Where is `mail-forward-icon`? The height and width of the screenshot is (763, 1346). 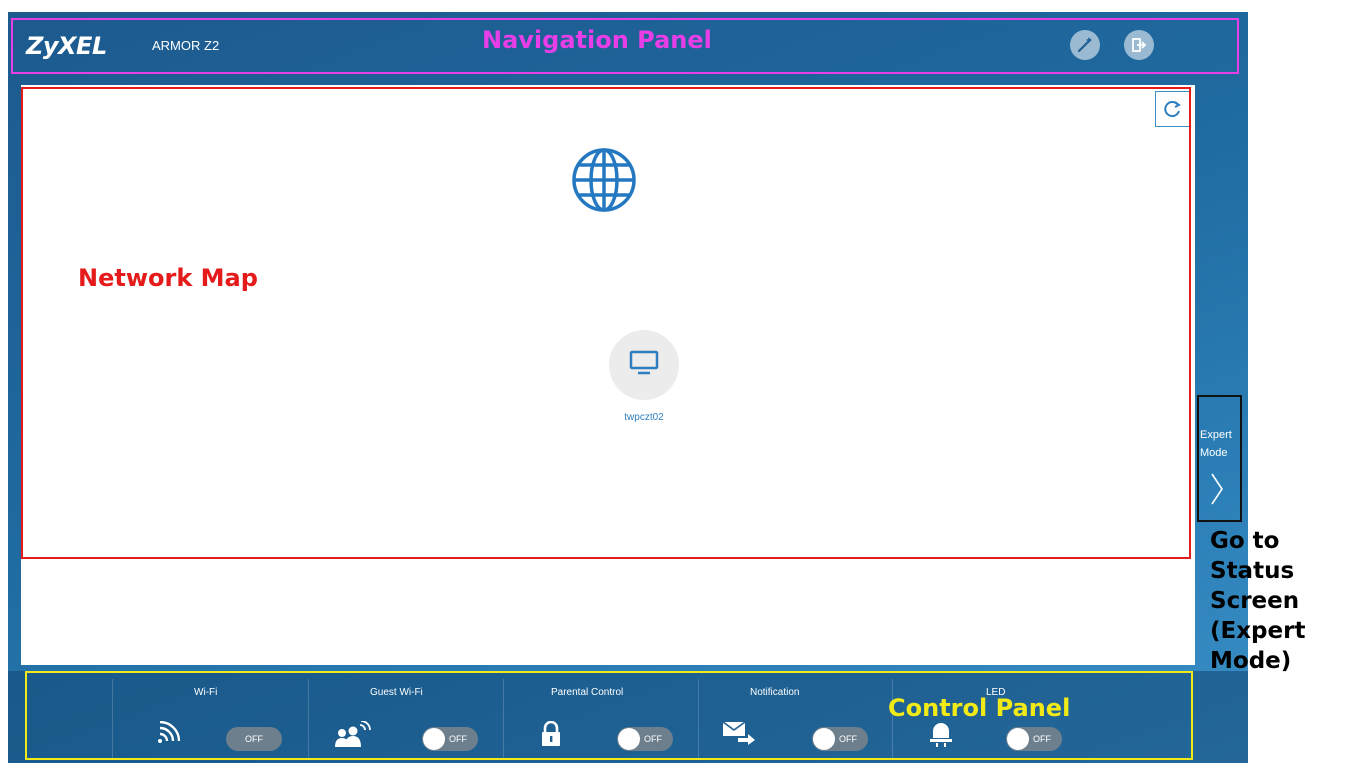
mail-forward-icon is located at coordinates (739, 735).